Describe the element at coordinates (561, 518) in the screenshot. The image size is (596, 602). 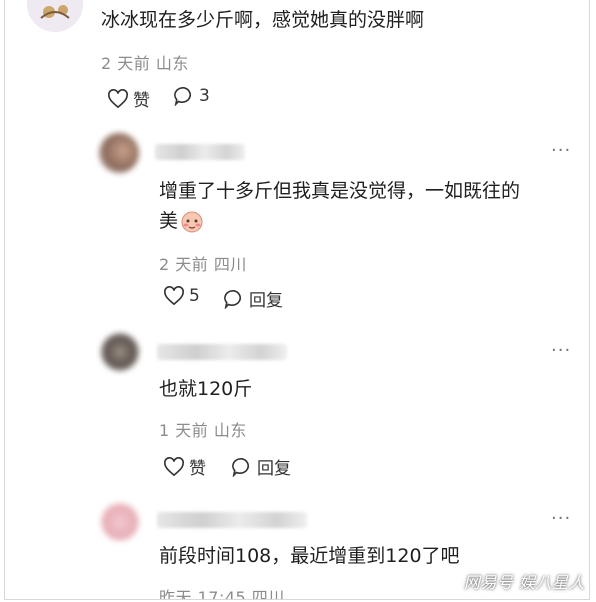
I see `reply3-more-button: ···` at that location.